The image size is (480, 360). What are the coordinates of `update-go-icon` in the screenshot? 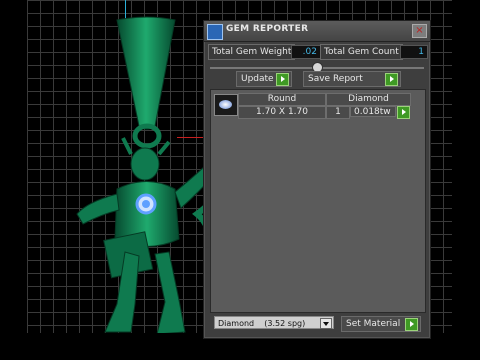 It's located at (282, 79).